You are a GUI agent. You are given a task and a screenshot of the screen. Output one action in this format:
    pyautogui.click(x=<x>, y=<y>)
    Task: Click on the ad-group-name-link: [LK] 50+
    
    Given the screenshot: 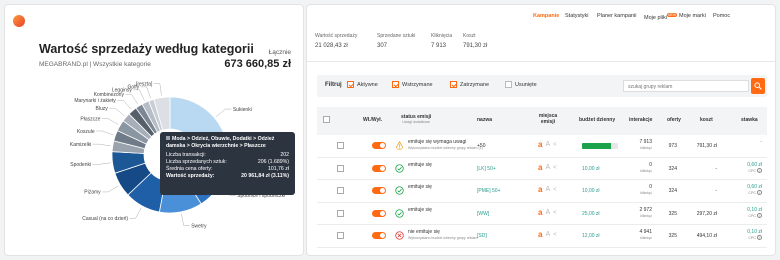 What is the action you would take?
    pyautogui.click(x=486, y=169)
    